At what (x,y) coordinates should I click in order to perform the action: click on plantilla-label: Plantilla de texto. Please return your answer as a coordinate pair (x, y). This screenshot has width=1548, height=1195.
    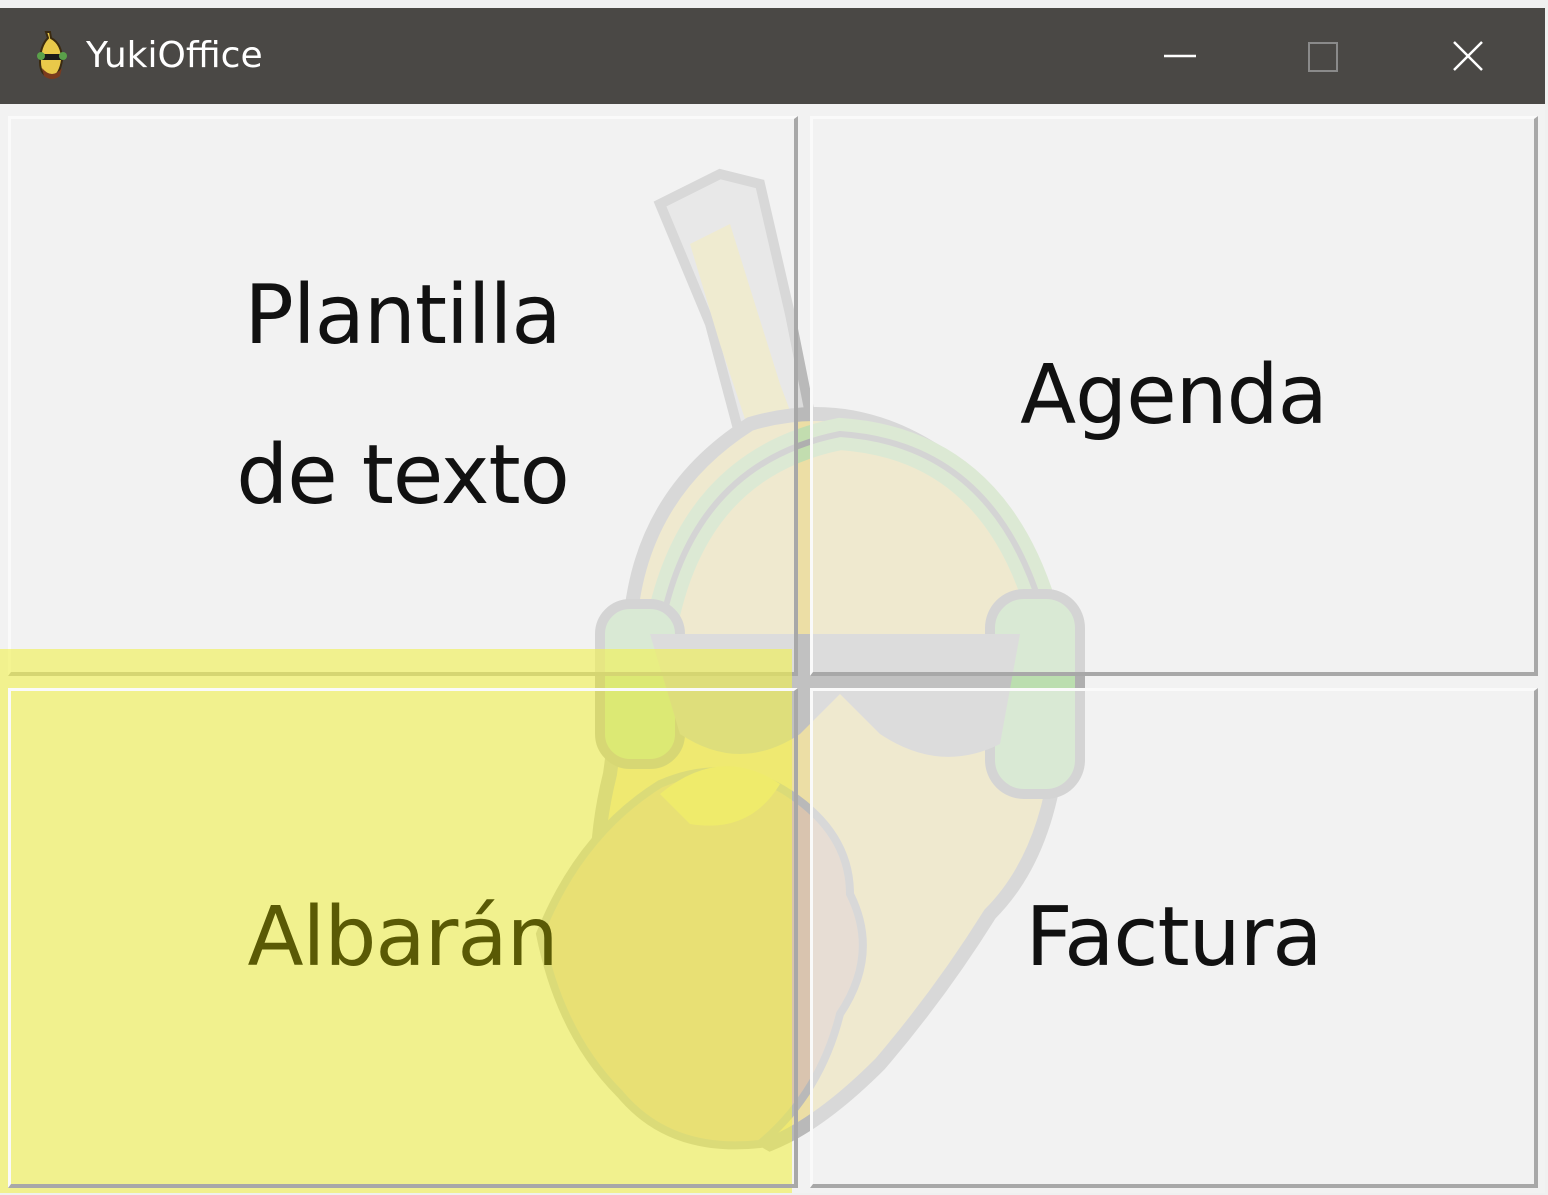
    Looking at the image, I should click on (403, 395).